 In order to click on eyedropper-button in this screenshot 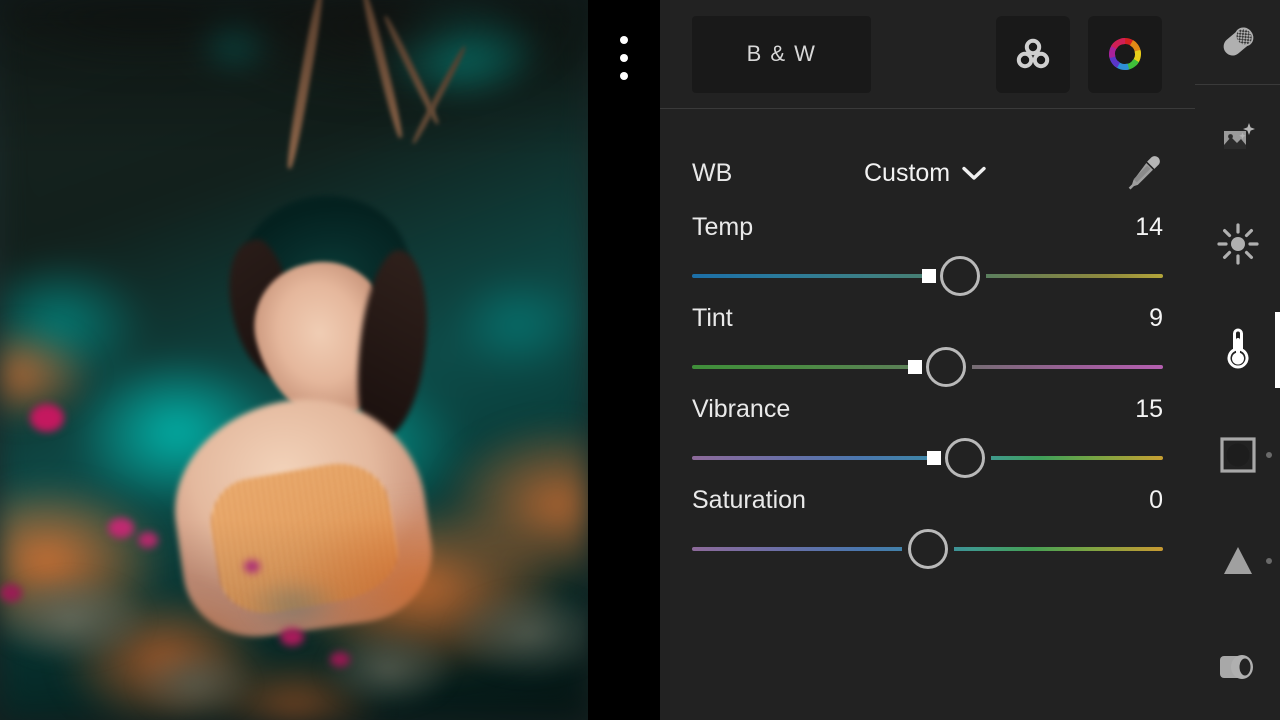, I will do `click(1142, 173)`.